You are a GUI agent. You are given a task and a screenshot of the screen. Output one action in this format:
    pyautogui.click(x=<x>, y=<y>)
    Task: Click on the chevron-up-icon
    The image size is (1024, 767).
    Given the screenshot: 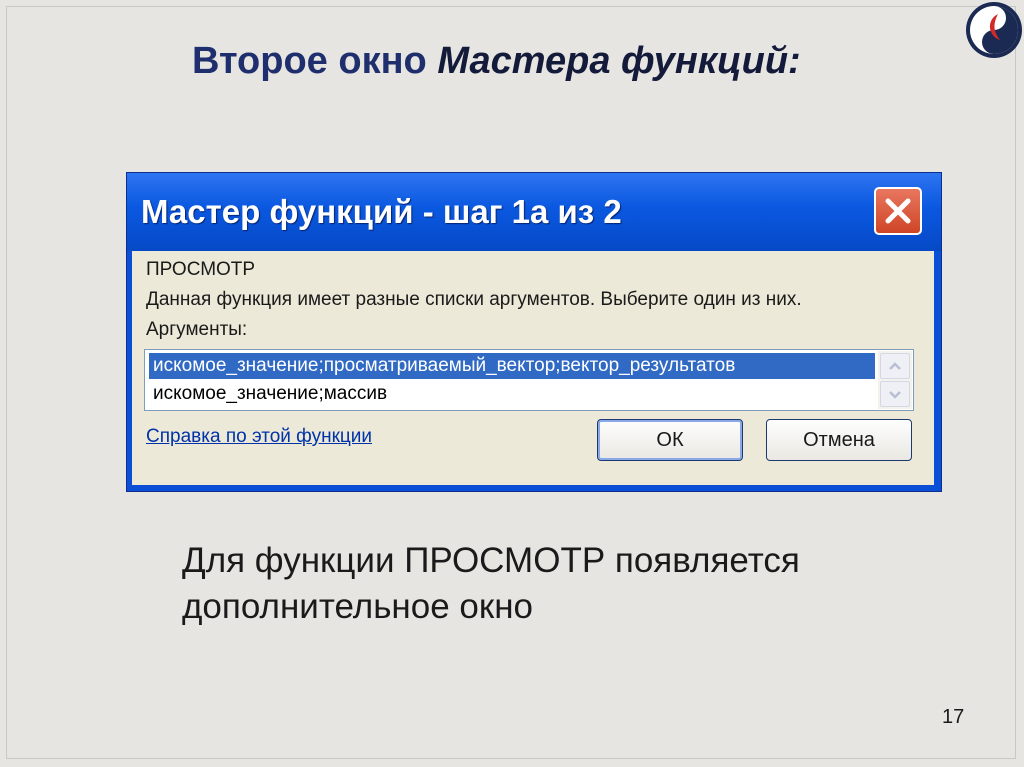 What is the action you would take?
    pyautogui.click(x=895, y=366)
    